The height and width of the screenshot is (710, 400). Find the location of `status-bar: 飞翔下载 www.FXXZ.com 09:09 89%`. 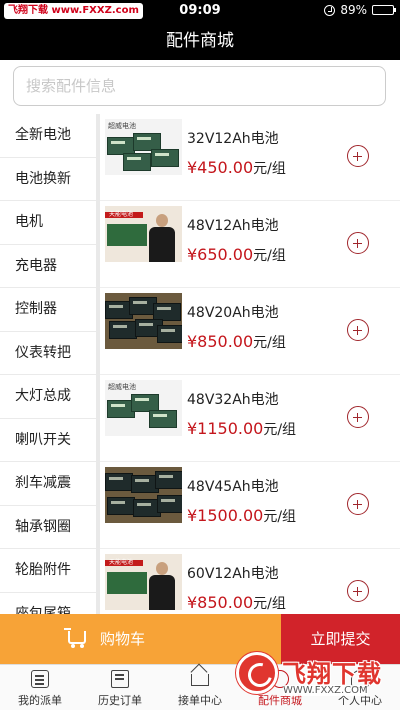

status-bar: 飞翔下载 www.FXXZ.com 09:09 89% is located at coordinates (200, 11).